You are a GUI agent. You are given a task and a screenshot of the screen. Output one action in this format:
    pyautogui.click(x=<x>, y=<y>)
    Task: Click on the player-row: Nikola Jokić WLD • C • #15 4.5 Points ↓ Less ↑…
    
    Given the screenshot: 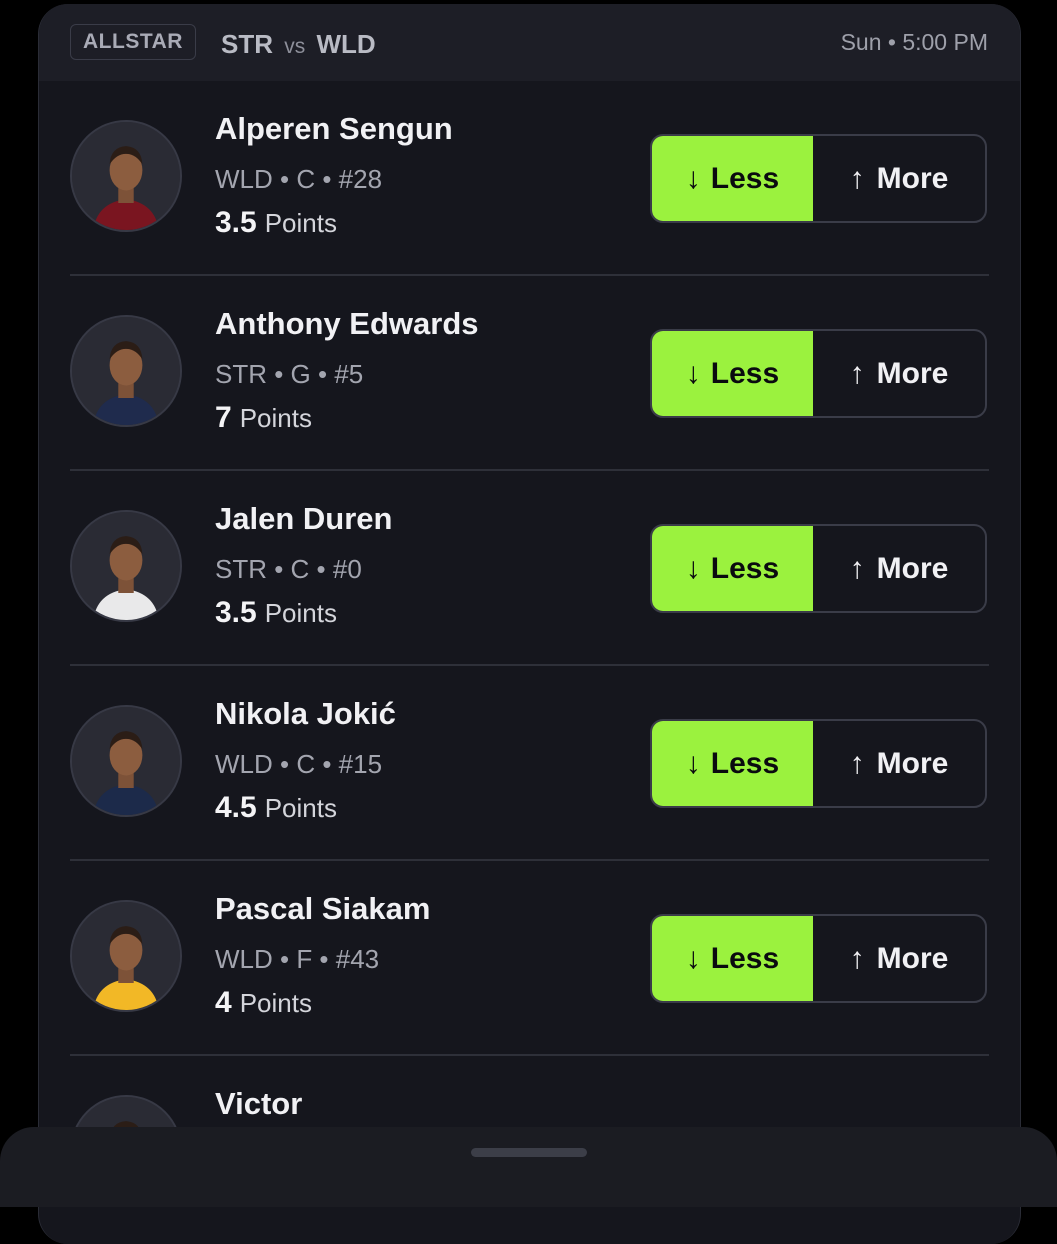 What is the action you would take?
    pyautogui.click(x=529, y=763)
    